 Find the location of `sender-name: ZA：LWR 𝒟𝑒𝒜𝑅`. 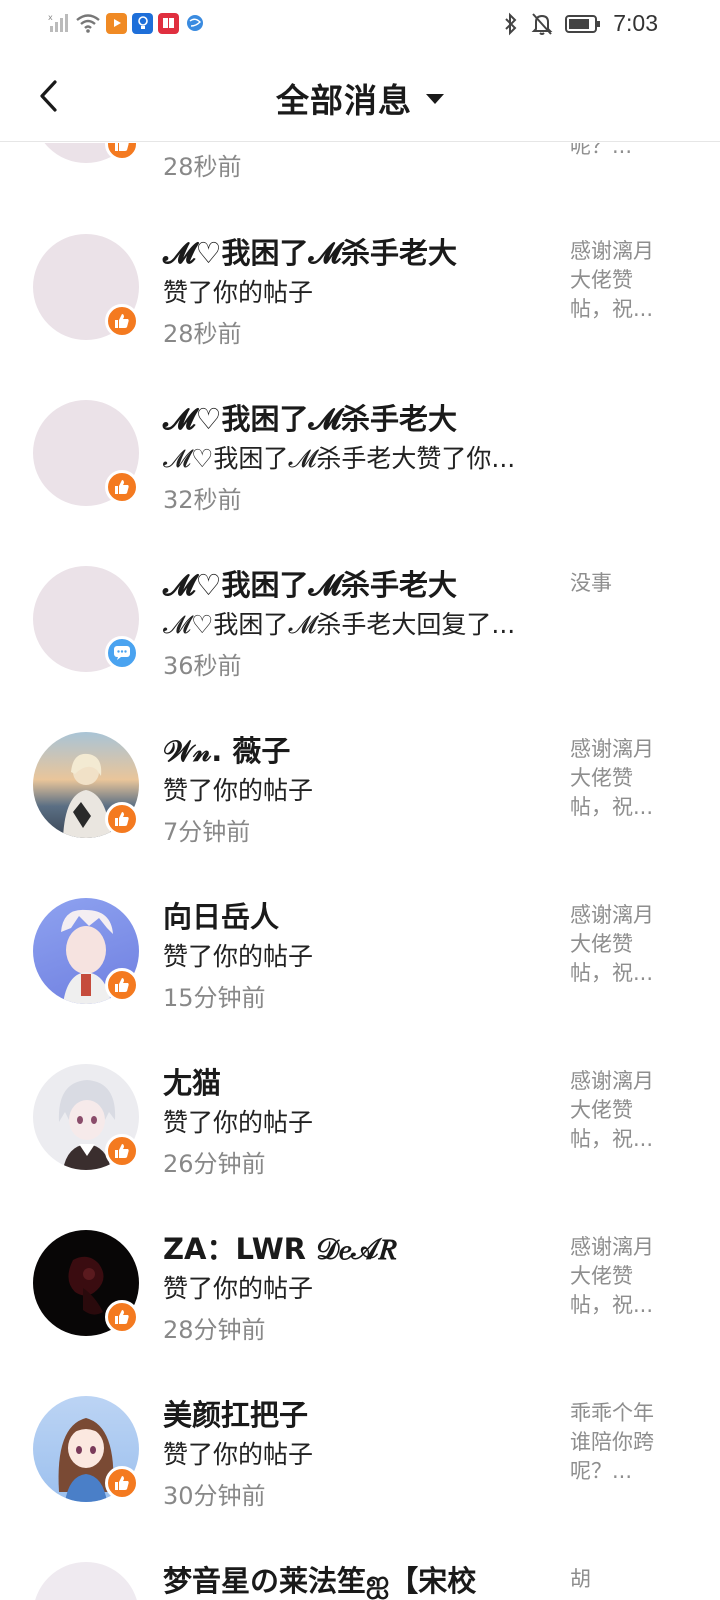

sender-name: ZA：LWR 𝒟𝑒𝒜𝑅 is located at coordinates (280, 1247).